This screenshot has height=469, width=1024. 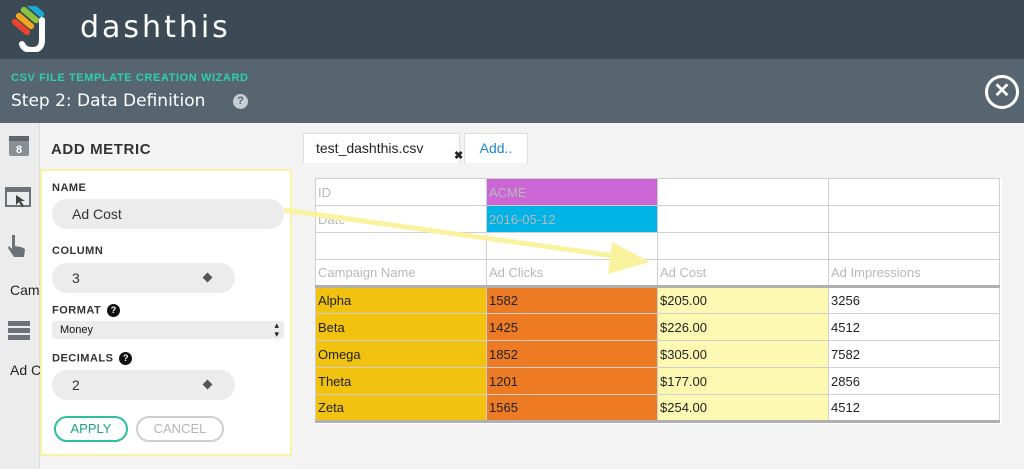 I want to click on decimals-stepper: 2, so click(x=143, y=385).